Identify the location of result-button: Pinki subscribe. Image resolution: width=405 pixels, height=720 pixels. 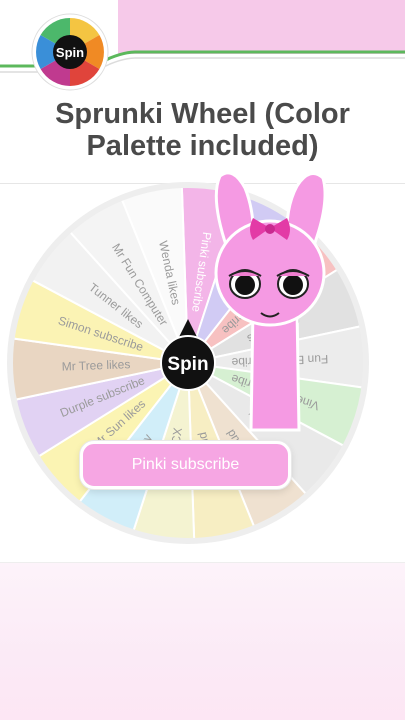
(185, 465).